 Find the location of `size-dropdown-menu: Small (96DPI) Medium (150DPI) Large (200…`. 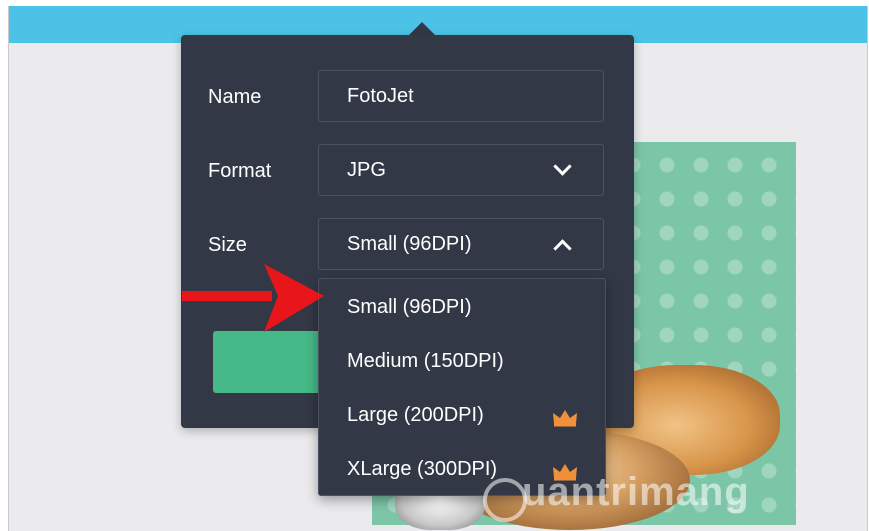

size-dropdown-menu: Small (96DPI) Medium (150DPI) Large (200… is located at coordinates (462, 387).